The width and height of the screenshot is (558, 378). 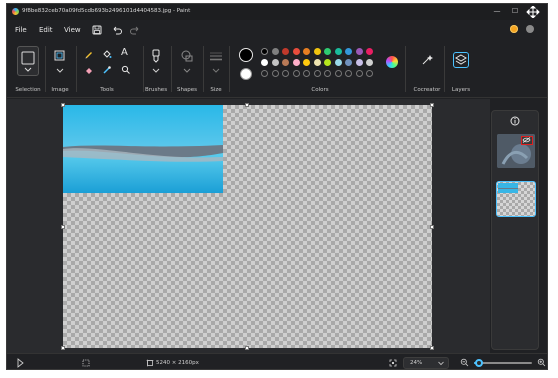 I want to click on layer-thumbnail-2-selected, so click(x=516, y=199).